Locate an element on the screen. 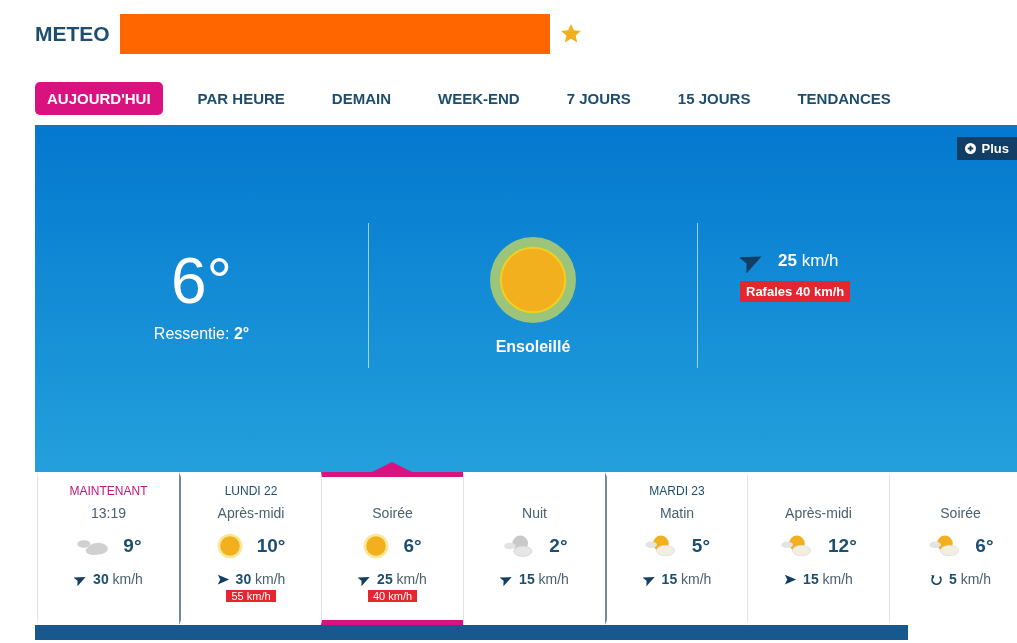 The image size is (1017, 643). rotate-icon is located at coordinates (936, 579).